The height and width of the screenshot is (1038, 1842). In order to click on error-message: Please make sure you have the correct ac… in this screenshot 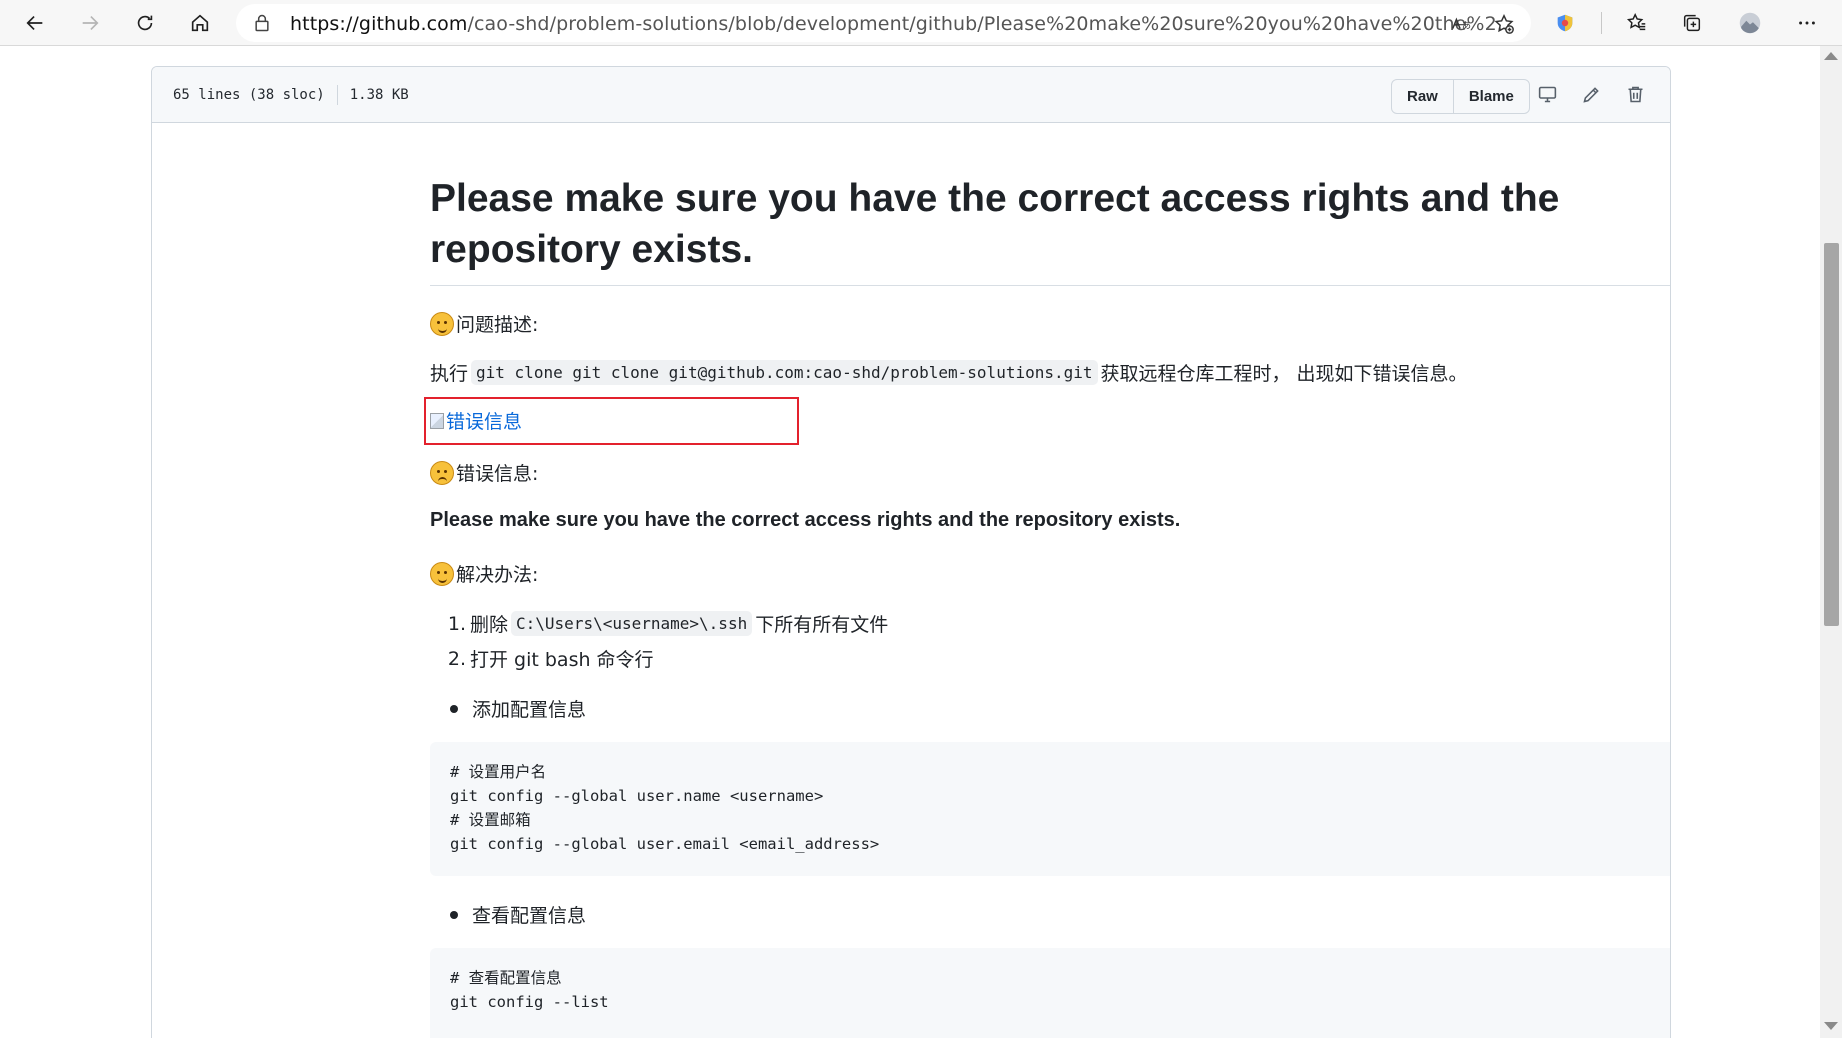, I will do `click(805, 520)`.